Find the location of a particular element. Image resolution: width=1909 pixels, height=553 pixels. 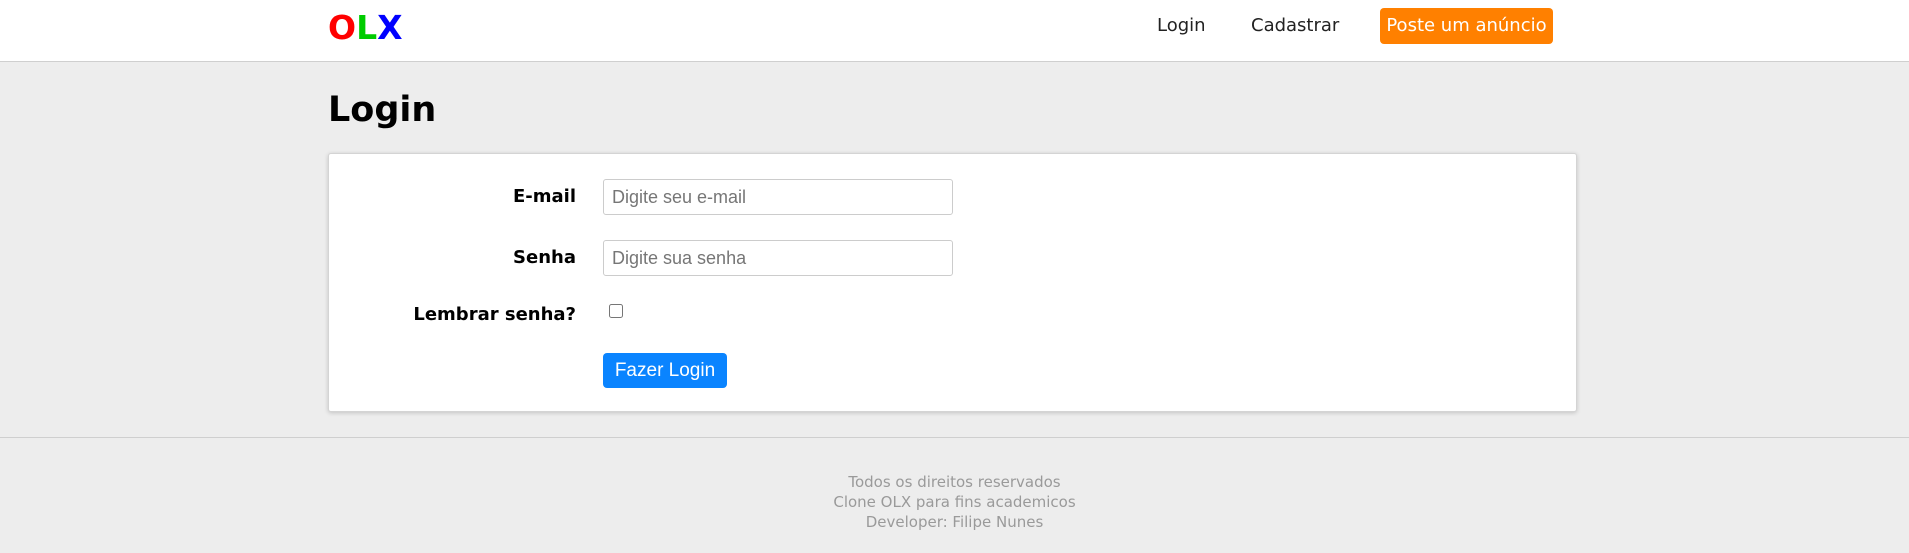

email-input is located at coordinates (778, 197).